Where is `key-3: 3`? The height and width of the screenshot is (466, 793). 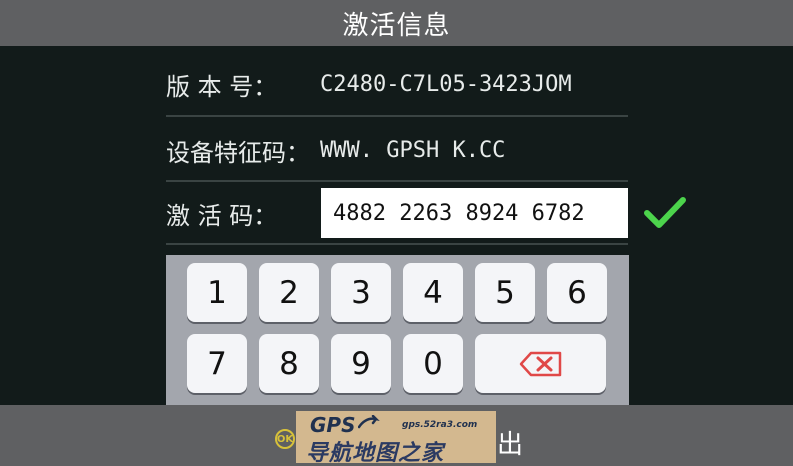 key-3: 3 is located at coordinates (361, 292).